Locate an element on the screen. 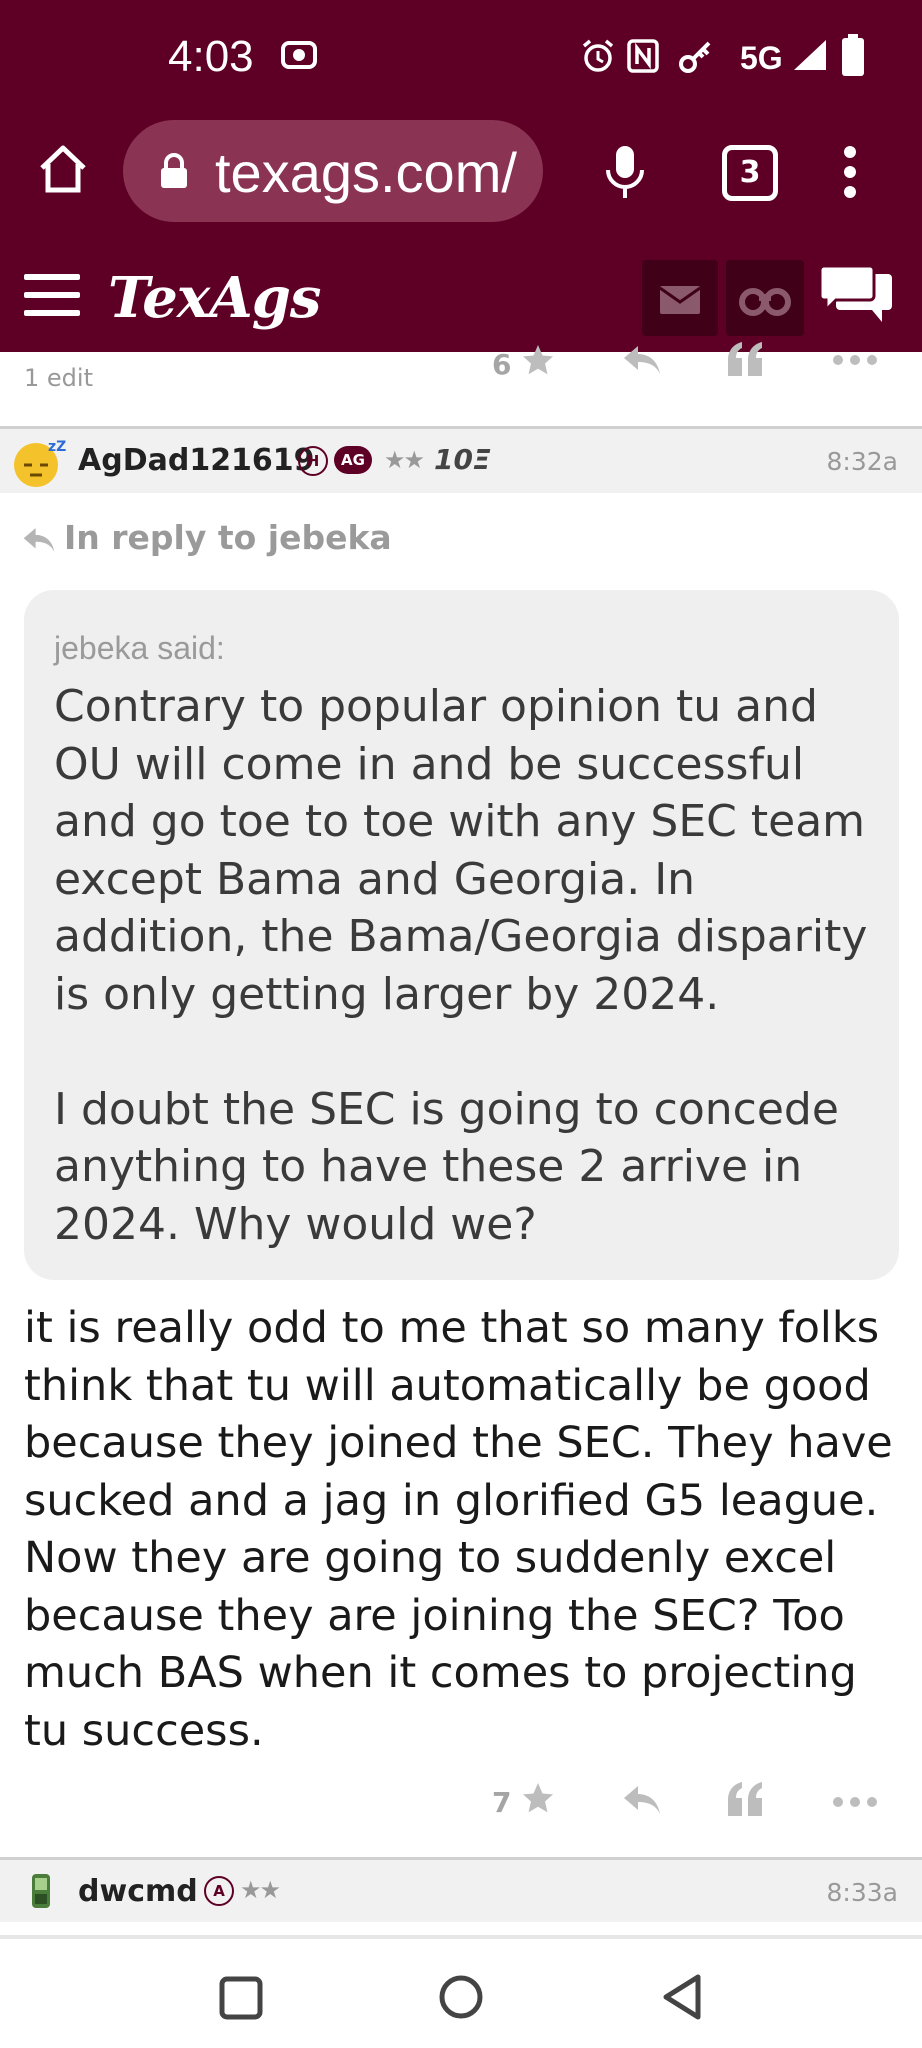 This screenshot has height=2048, width=922. post-header: zZ AgDad121619 H AG ★★ 10Ξ 8:32a is located at coordinates (461, 459).